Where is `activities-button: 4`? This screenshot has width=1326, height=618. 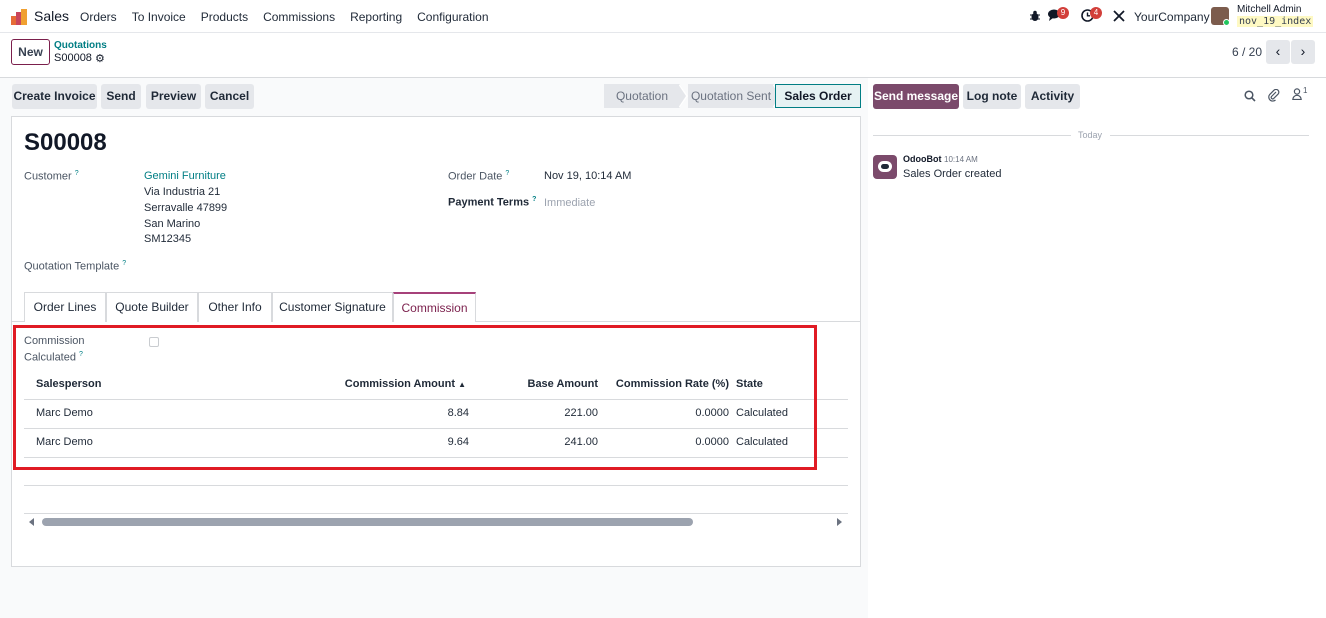
activities-button: 4 is located at coordinates (1092, 16).